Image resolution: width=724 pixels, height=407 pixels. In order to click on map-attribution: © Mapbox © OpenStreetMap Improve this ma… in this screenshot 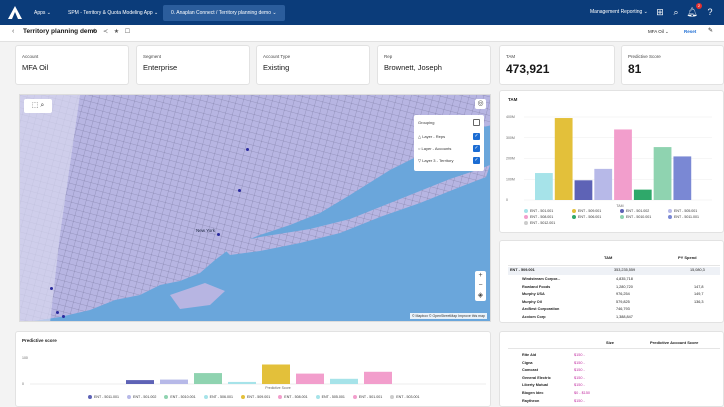, I will do `click(448, 316)`.